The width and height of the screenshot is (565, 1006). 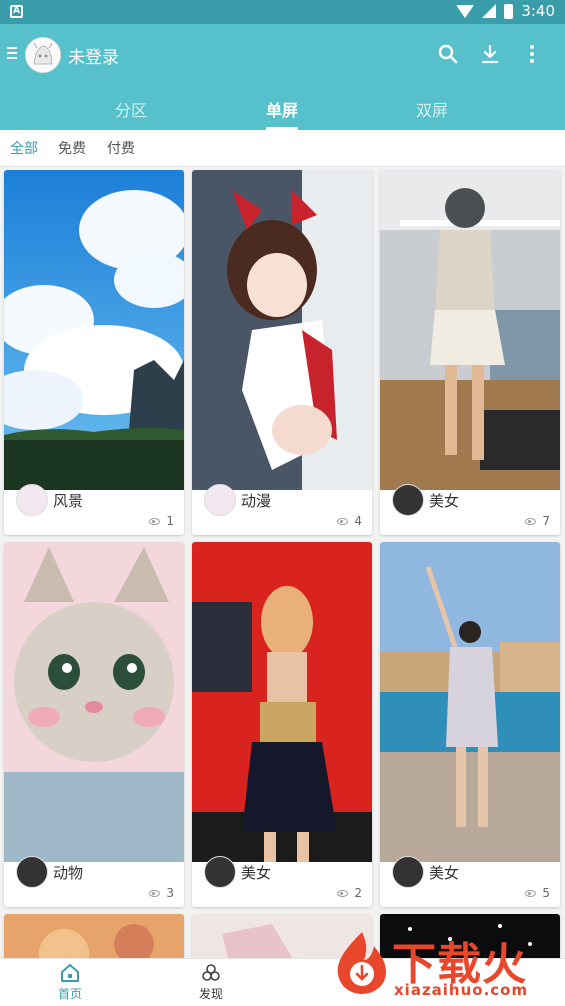 I want to click on status-bar: A 3:40, so click(x=282, y=12).